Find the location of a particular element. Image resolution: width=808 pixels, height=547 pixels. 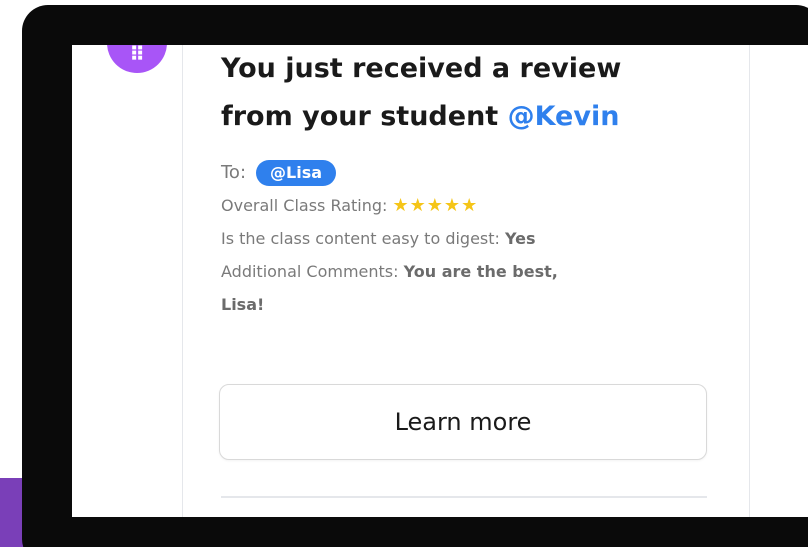

comments-continuation-row: Lisa! is located at coordinates (476, 304).